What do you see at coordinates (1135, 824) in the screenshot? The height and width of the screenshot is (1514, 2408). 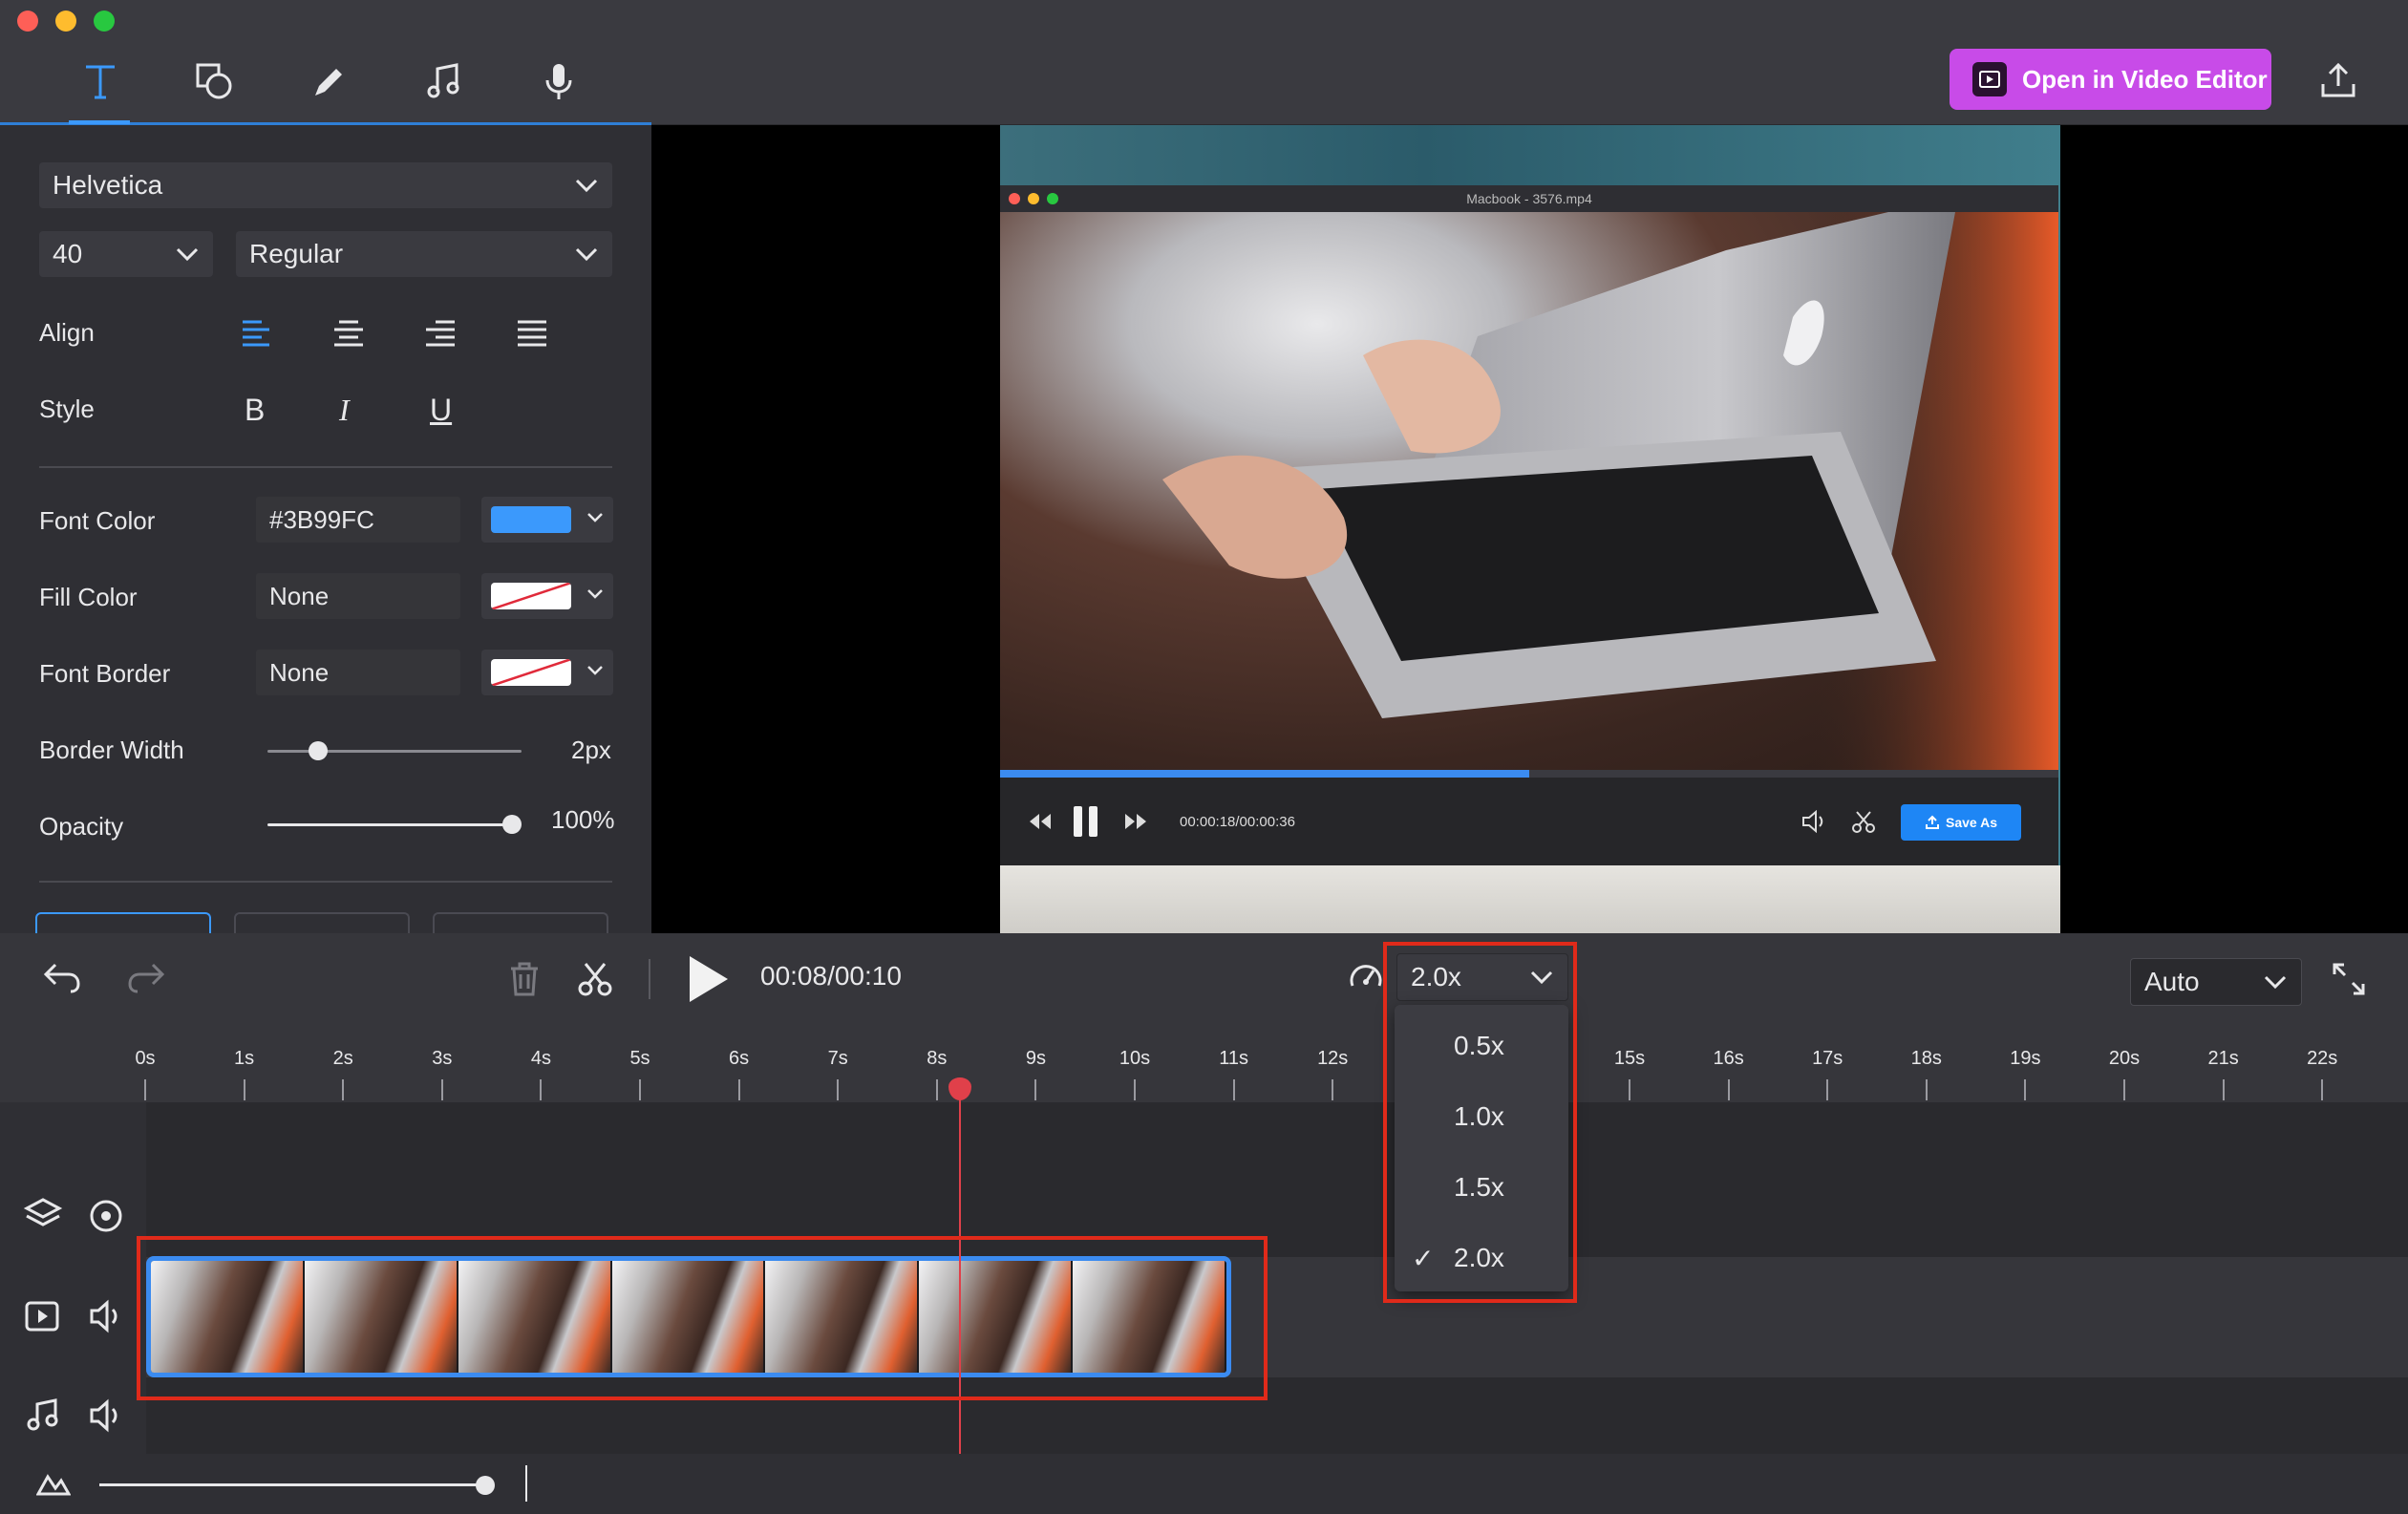 I see `fast-forward-icon` at bounding box center [1135, 824].